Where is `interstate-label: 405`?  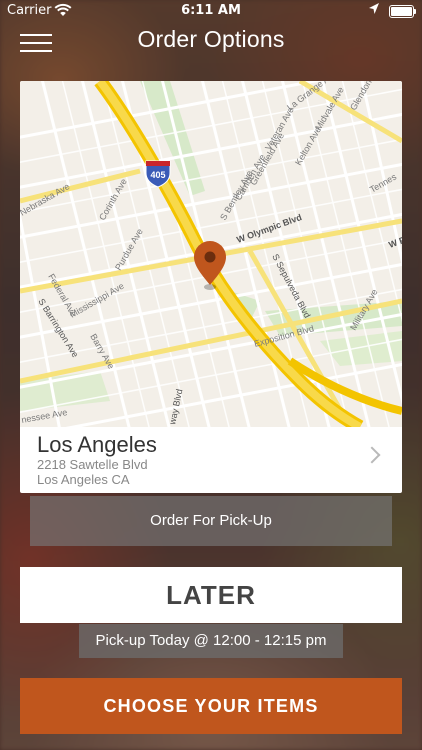
interstate-label: 405 is located at coordinates (157, 175).